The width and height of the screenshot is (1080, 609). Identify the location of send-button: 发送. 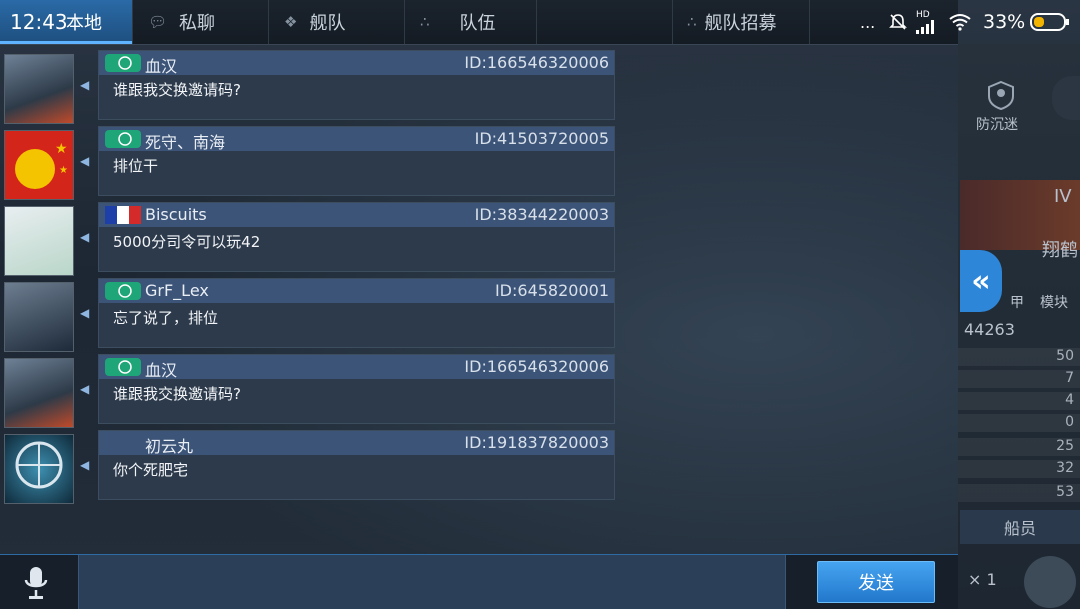
(876, 582).